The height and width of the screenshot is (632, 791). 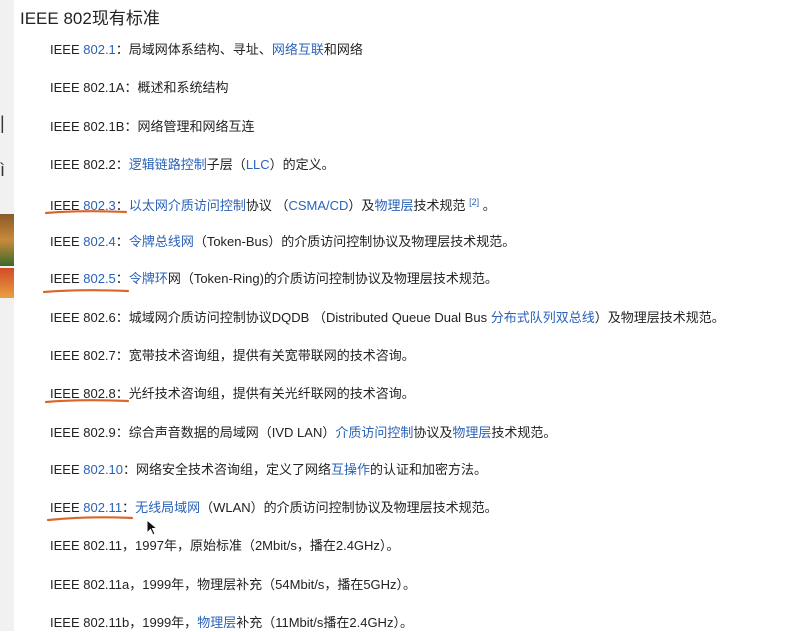 What do you see at coordinates (193, 432) in the screenshot?
I see `standard-text: IEEE 802.9：综合声音数据的局域网（IVD LAN）` at bounding box center [193, 432].